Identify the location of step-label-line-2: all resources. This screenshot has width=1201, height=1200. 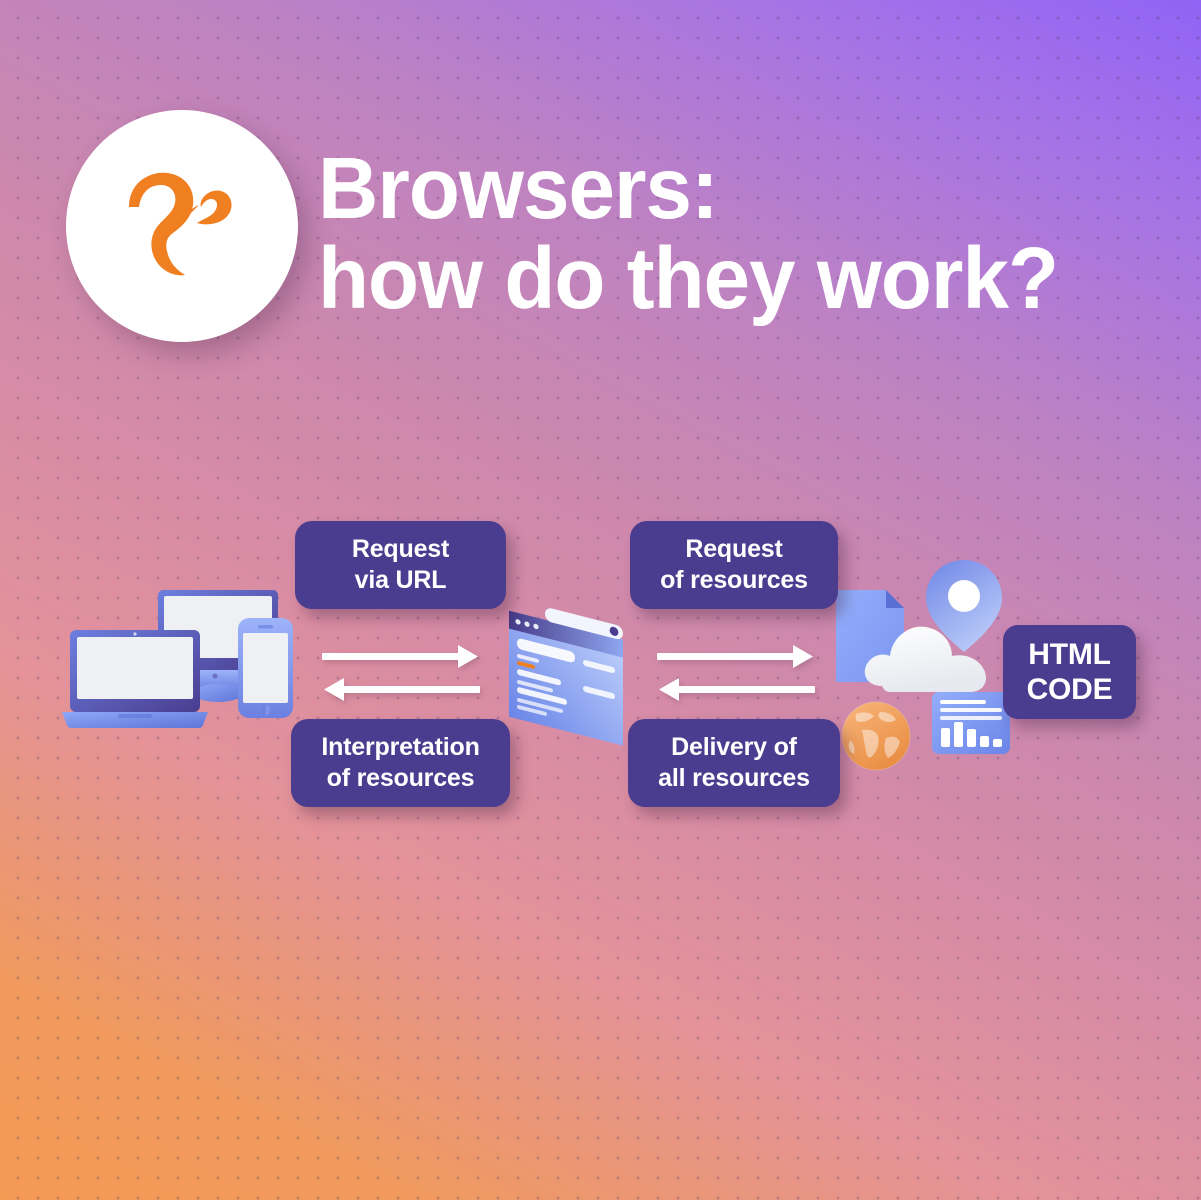
(734, 778).